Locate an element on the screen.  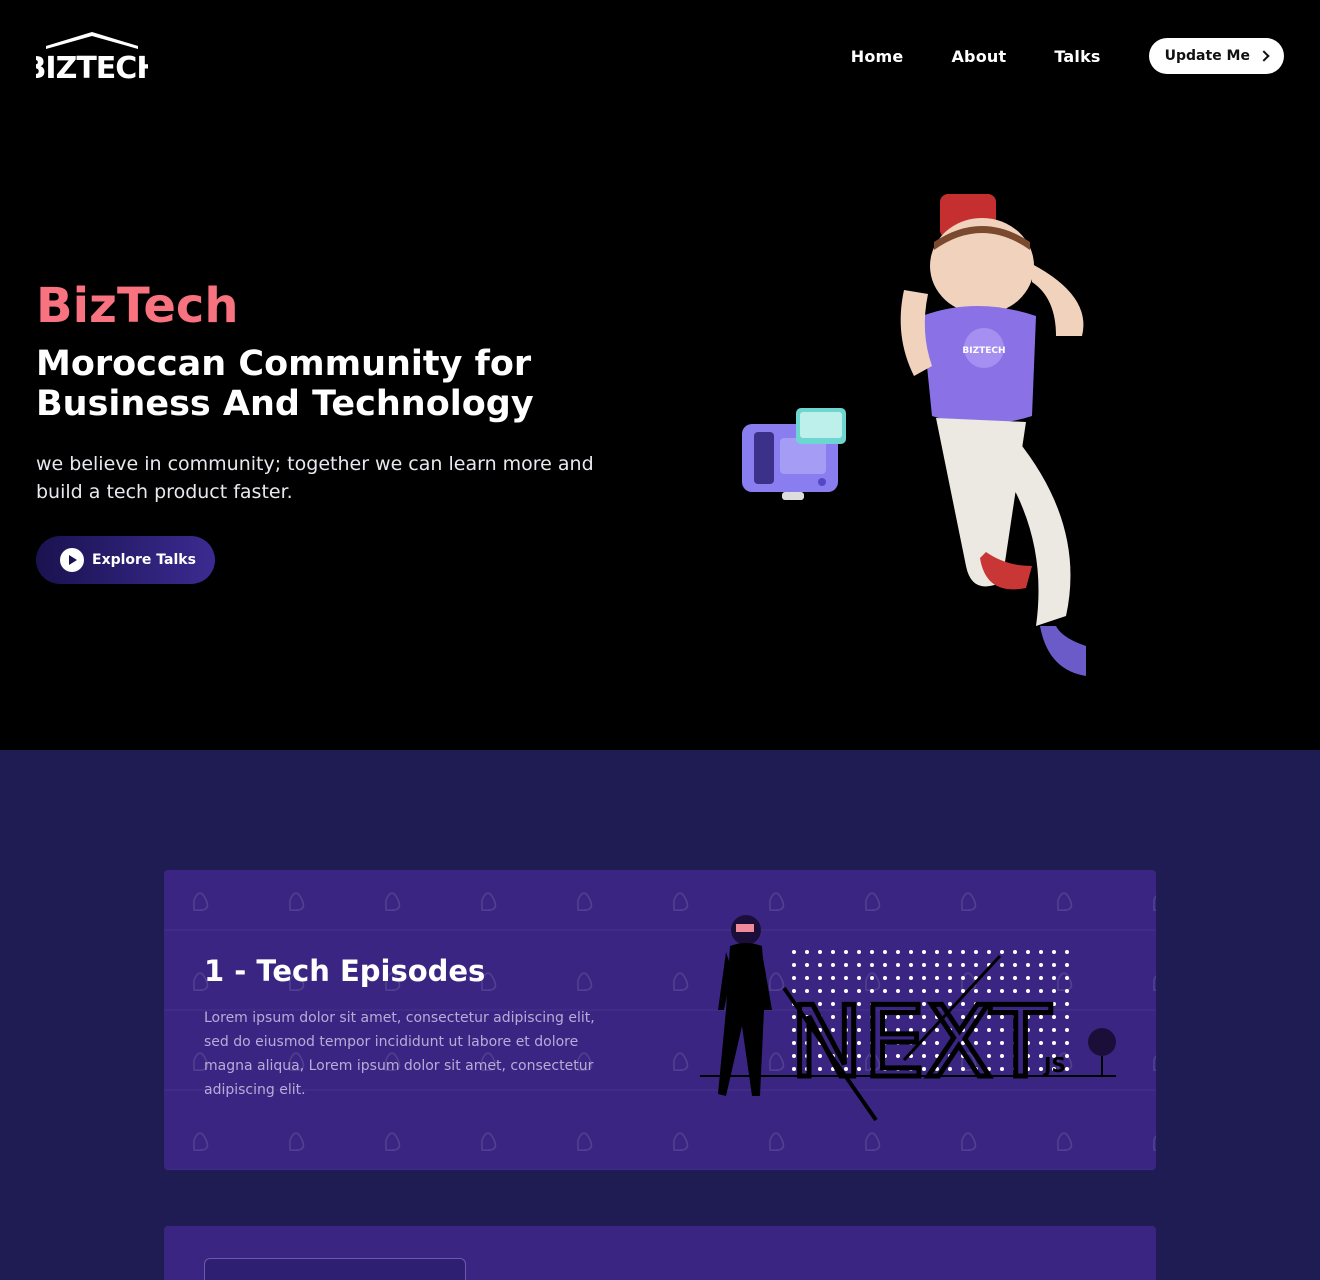
mascot-illustration: BIZTECH is located at coordinates (914, 435).